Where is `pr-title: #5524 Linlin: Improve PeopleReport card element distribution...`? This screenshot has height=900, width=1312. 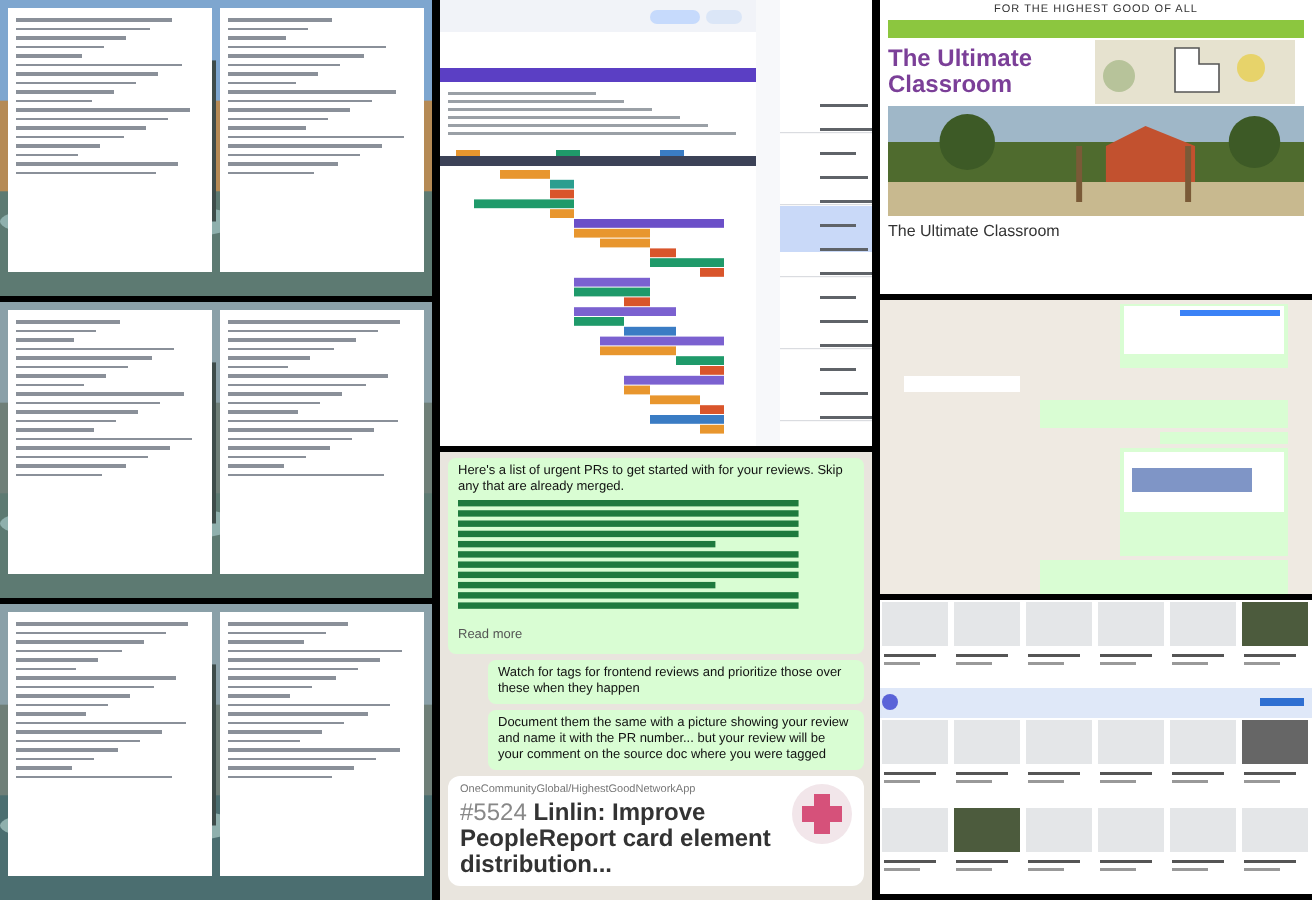 pr-title: #5524 Linlin: Improve PeopleReport card element distribution... is located at coordinates (616, 839).